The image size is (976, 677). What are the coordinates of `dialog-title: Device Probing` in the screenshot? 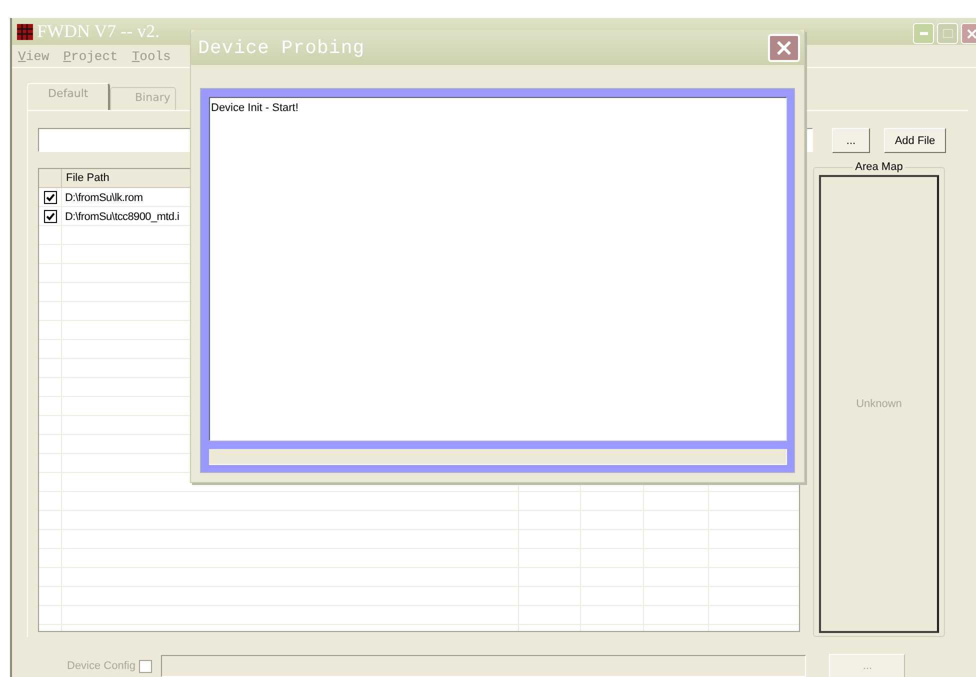 It's located at (281, 47).